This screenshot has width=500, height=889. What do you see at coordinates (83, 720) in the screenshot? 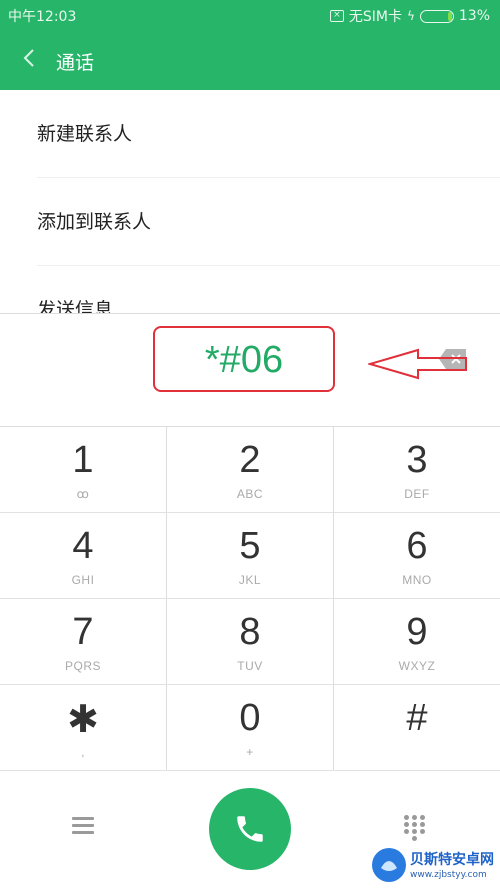
I see `key-digit: ✱` at bounding box center [83, 720].